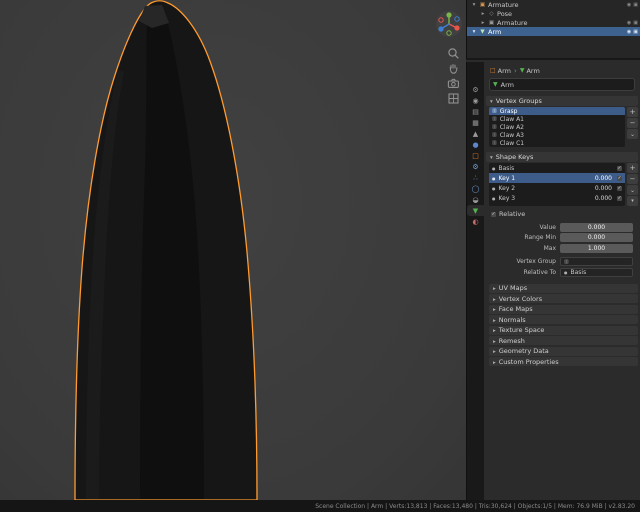 Image resolution: width=640 pixels, height=512 pixels. I want to click on perspective-toggle-icon, so click(453, 98).